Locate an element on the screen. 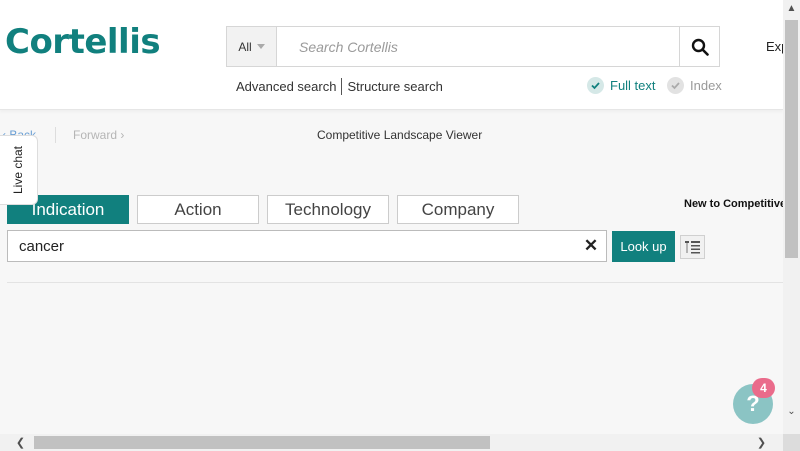 The height and width of the screenshot is (451, 800). search-icon is located at coordinates (700, 47).